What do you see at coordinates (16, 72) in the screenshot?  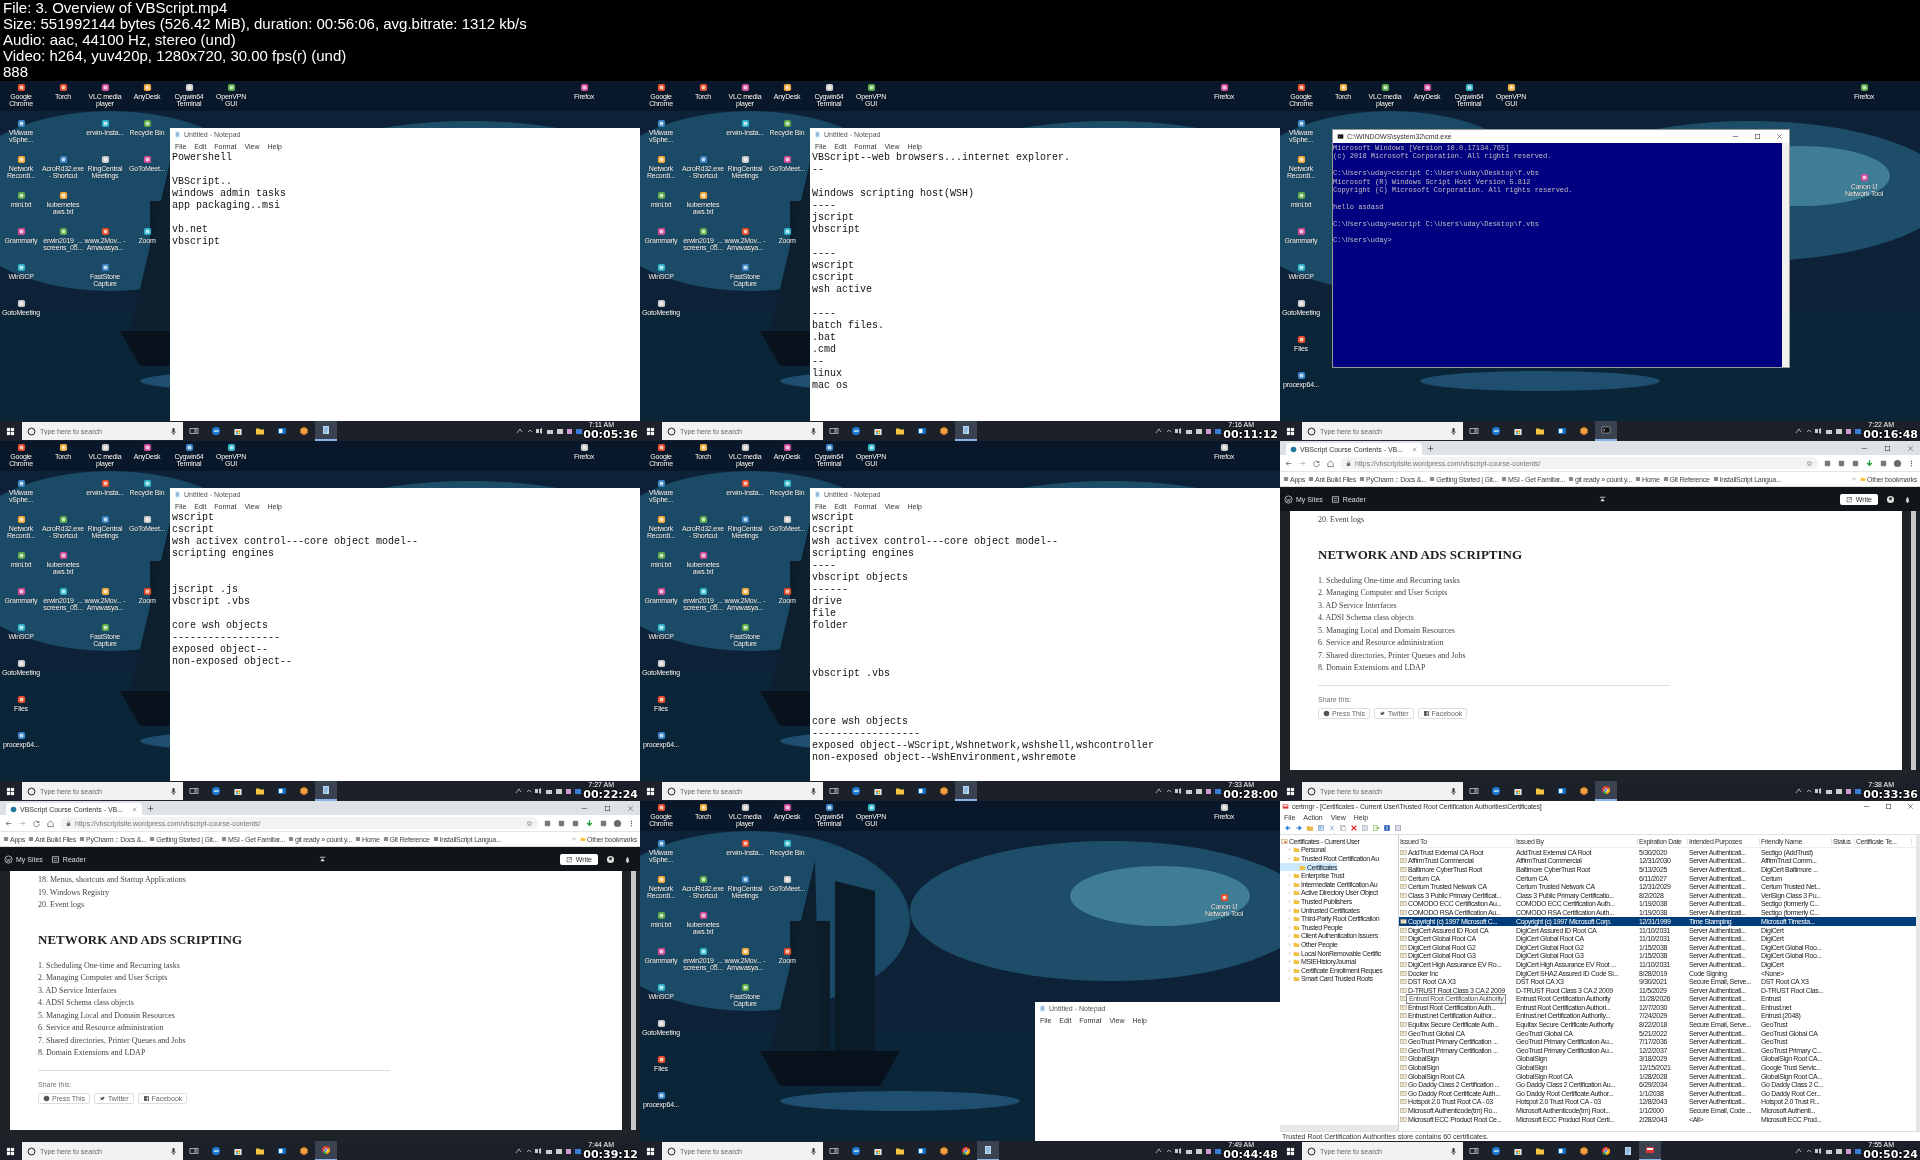 I see `info-line: 888` at bounding box center [16, 72].